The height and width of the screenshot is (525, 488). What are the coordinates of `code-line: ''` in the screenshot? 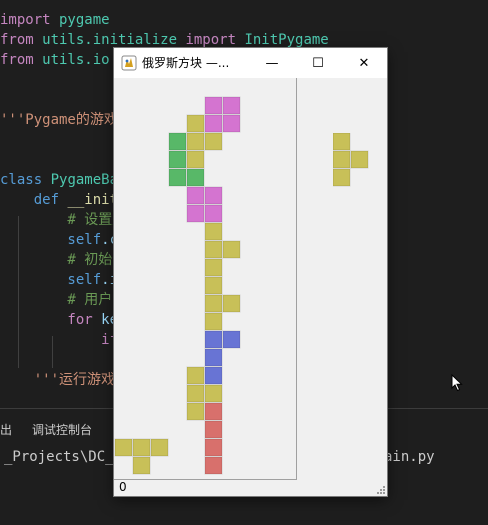 It's located at (8, 5).